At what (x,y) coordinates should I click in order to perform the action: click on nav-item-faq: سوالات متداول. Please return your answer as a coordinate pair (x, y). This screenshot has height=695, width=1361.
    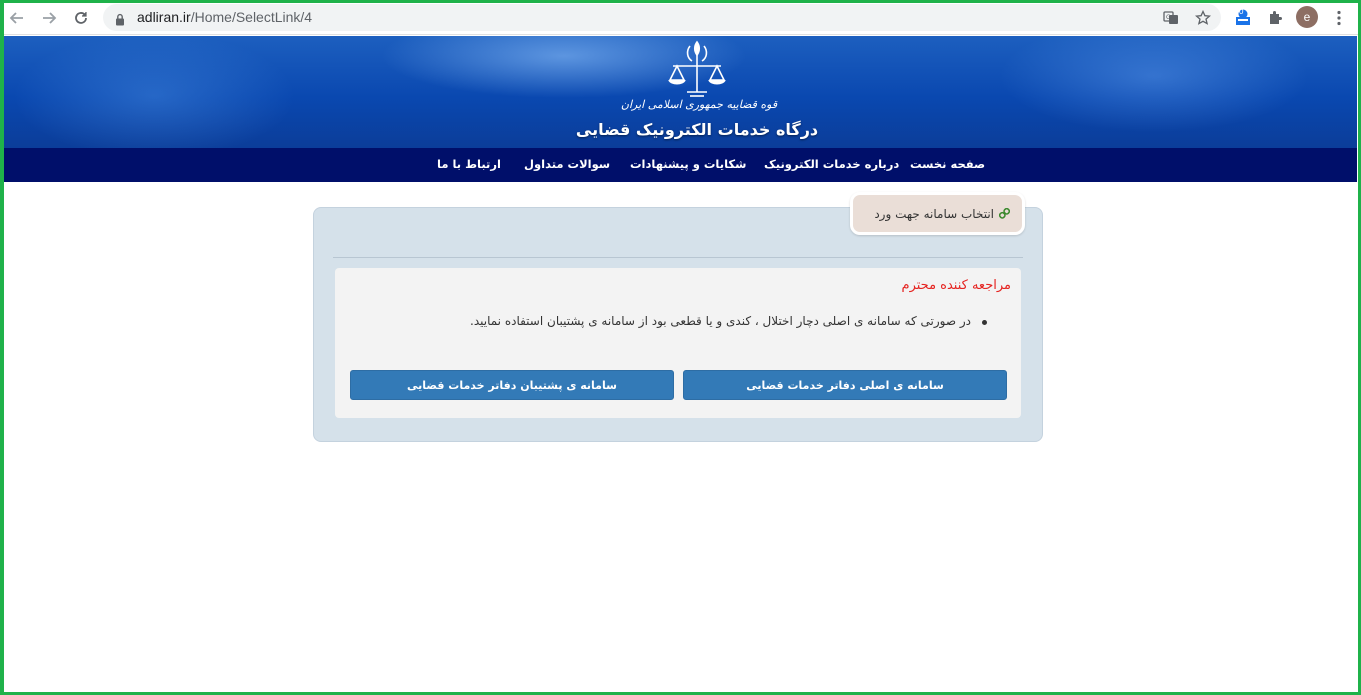
    Looking at the image, I should click on (567, 164).